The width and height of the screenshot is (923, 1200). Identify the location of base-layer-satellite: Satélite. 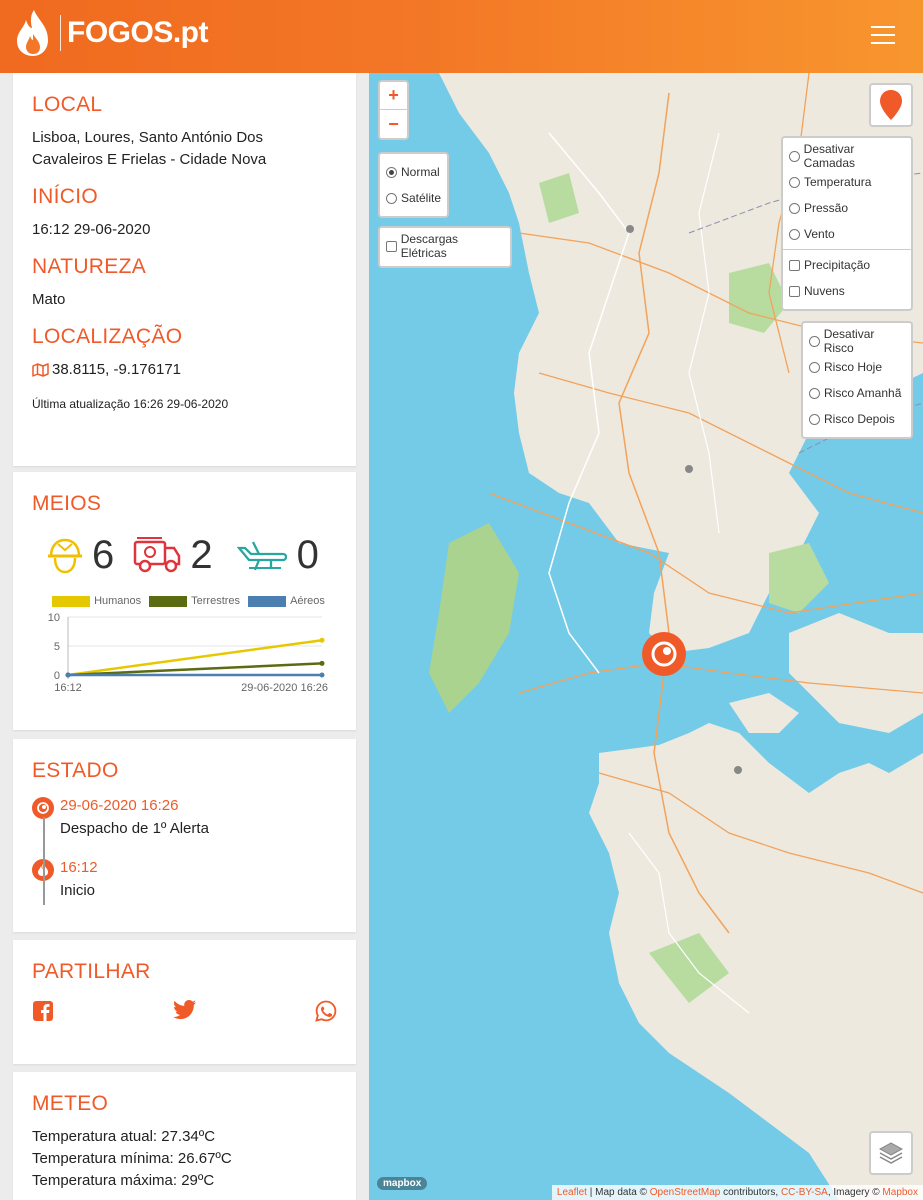
(413, 198).